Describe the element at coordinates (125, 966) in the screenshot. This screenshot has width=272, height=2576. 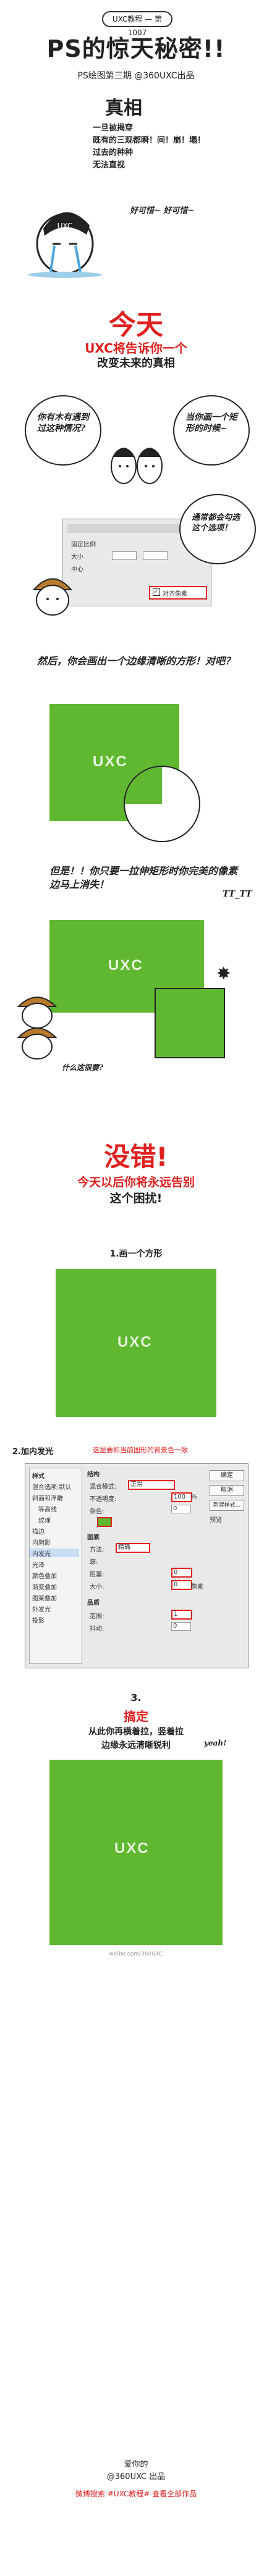
I see `green-square-2-logo: UXC` at that location.